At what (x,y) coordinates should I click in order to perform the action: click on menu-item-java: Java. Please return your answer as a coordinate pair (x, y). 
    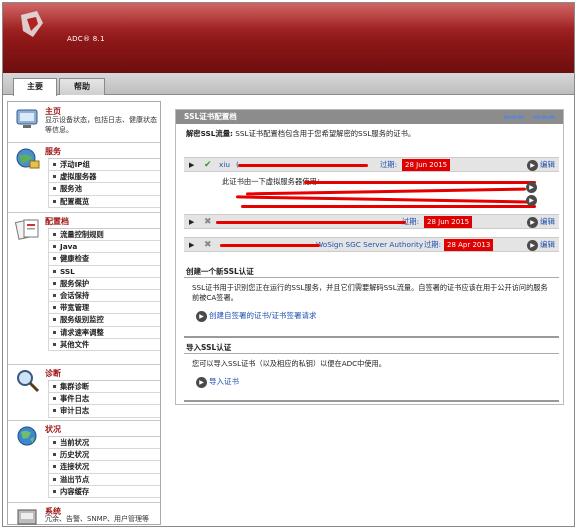
    Looking at the image, I should click on (104, 247).